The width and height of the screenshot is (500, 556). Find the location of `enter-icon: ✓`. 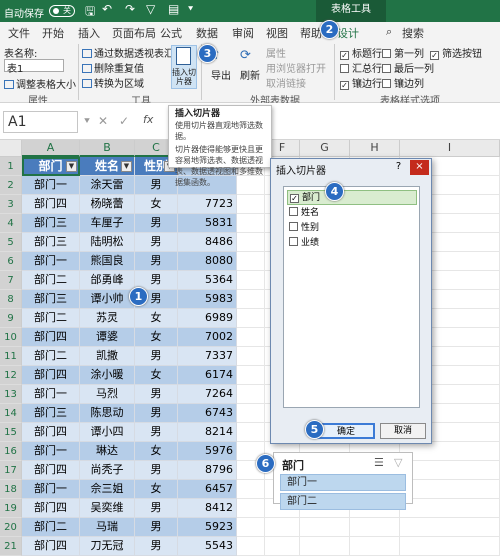

enter-icon: ✓ is located at coordinates (124, 121).